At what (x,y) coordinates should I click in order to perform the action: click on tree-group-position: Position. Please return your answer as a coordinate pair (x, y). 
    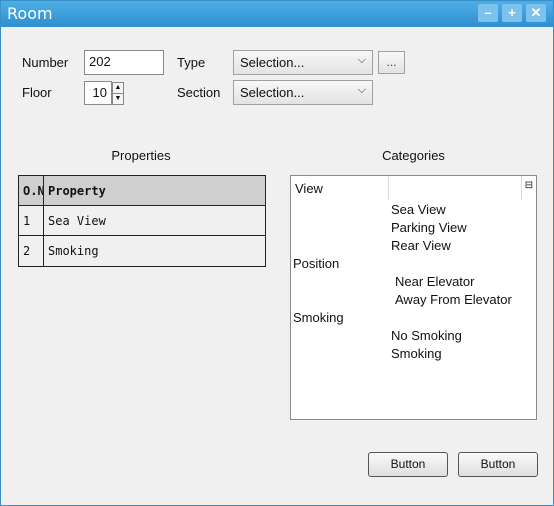
    Looking at the image, I should click on (316, 263).